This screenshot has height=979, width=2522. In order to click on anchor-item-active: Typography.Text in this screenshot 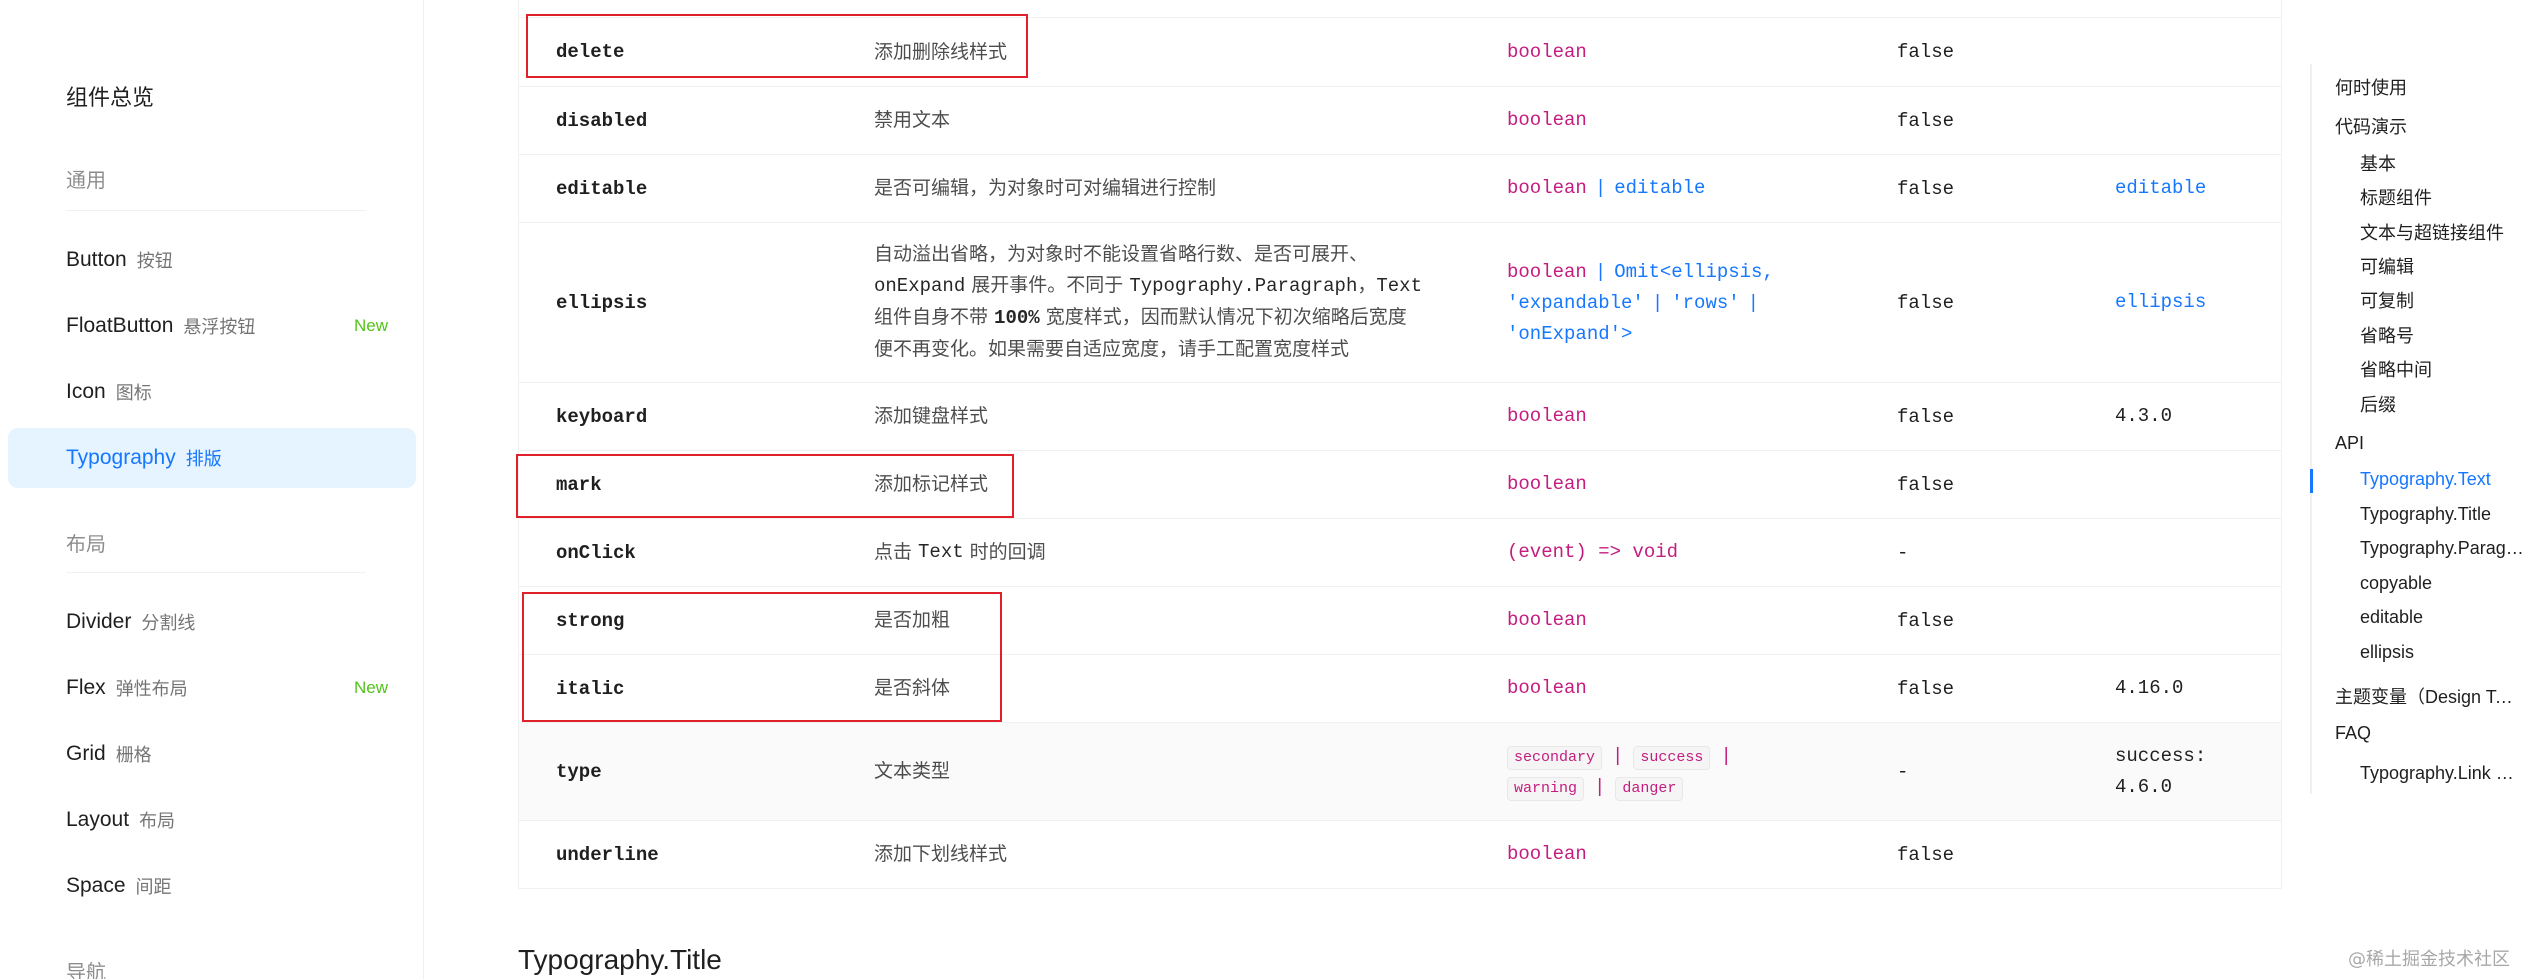, I will do `click(2441, 479)`.